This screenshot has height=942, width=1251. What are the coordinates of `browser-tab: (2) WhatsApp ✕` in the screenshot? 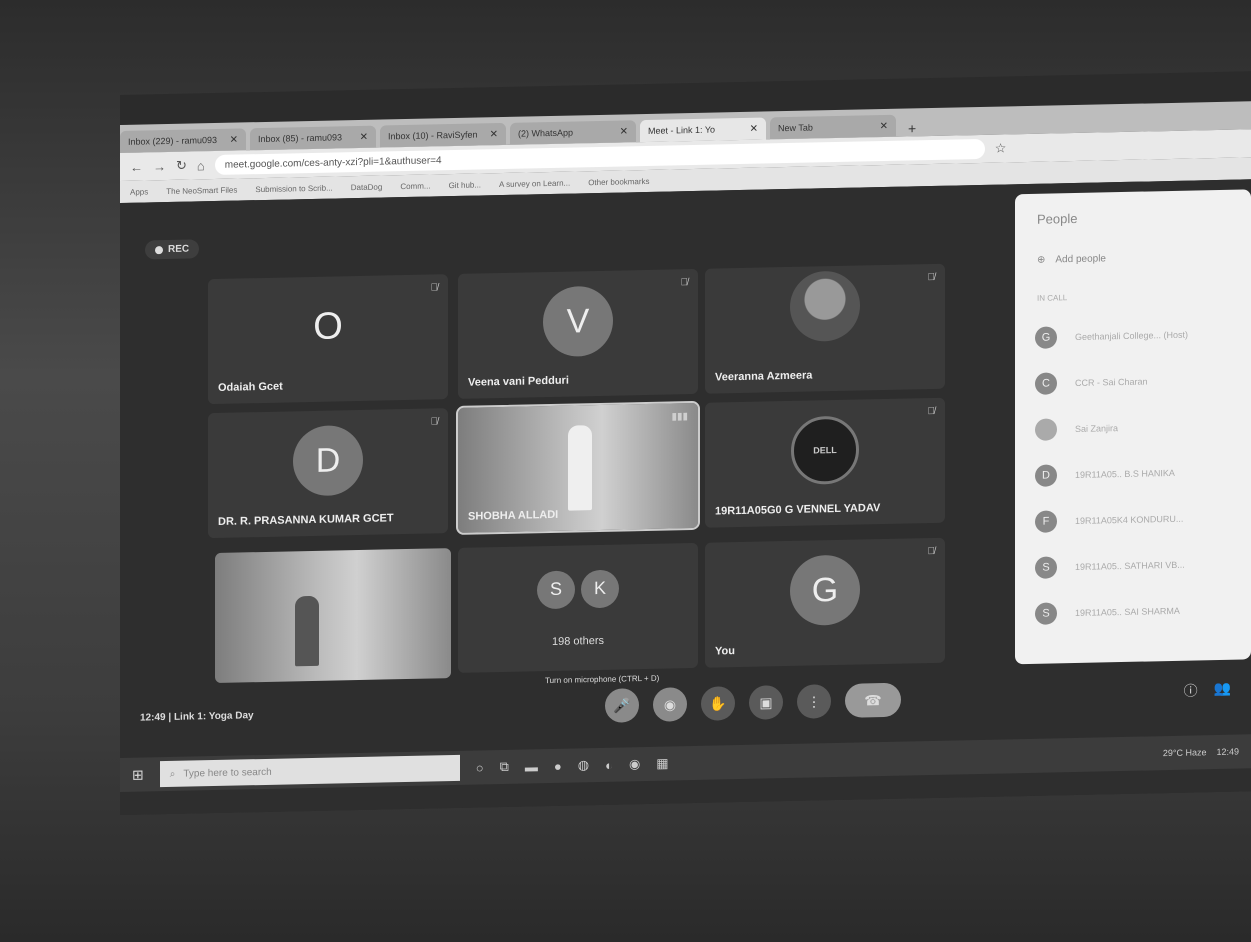 It's located at (573, 132).